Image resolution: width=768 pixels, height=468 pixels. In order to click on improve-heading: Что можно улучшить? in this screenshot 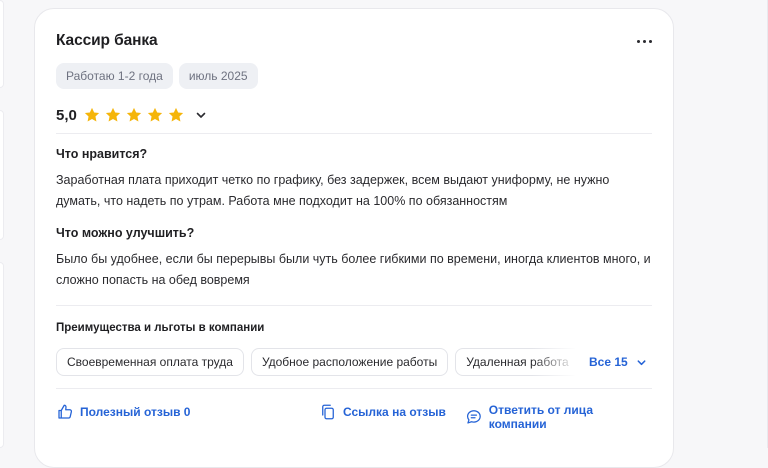, I will do `click(125, 233)`.